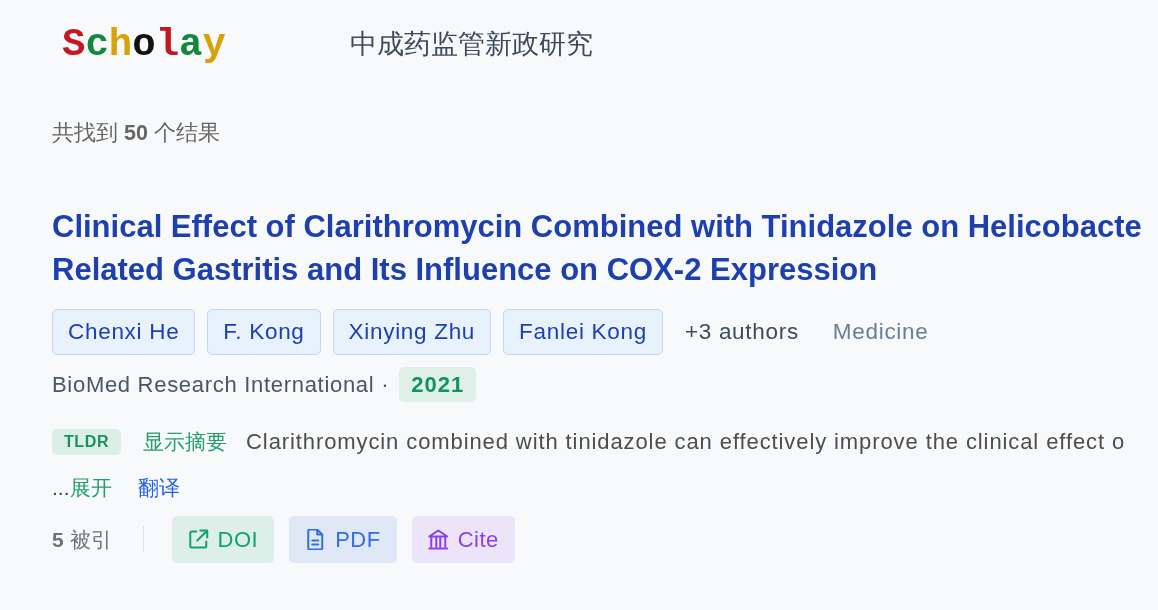 This screenshot has width=1158, height=610. What do you see at coordinates (82, 539) in the screenshot?
I see `citation-count: 5 被引` at bounding box center [82, 539].